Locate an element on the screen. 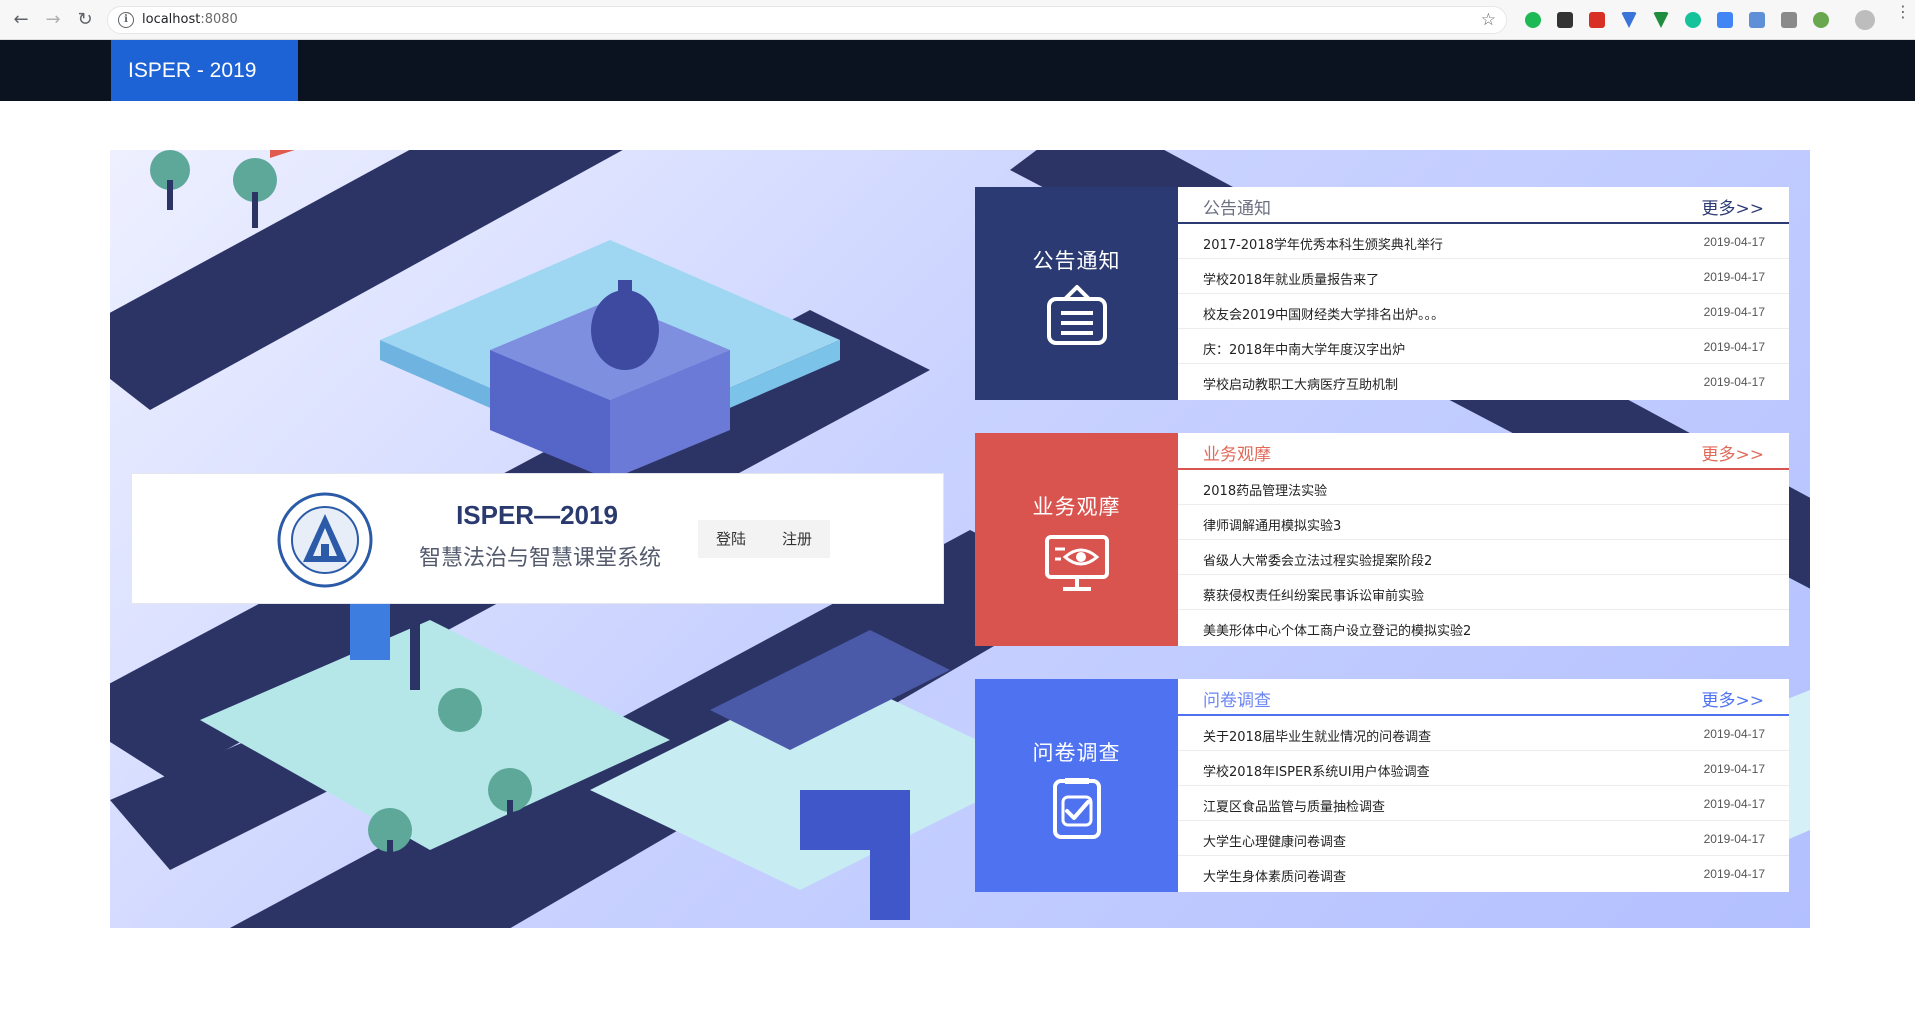 This screenshot has width=1915, height=1009. reload-icon: ↻ is located at coordinates (85, 20).